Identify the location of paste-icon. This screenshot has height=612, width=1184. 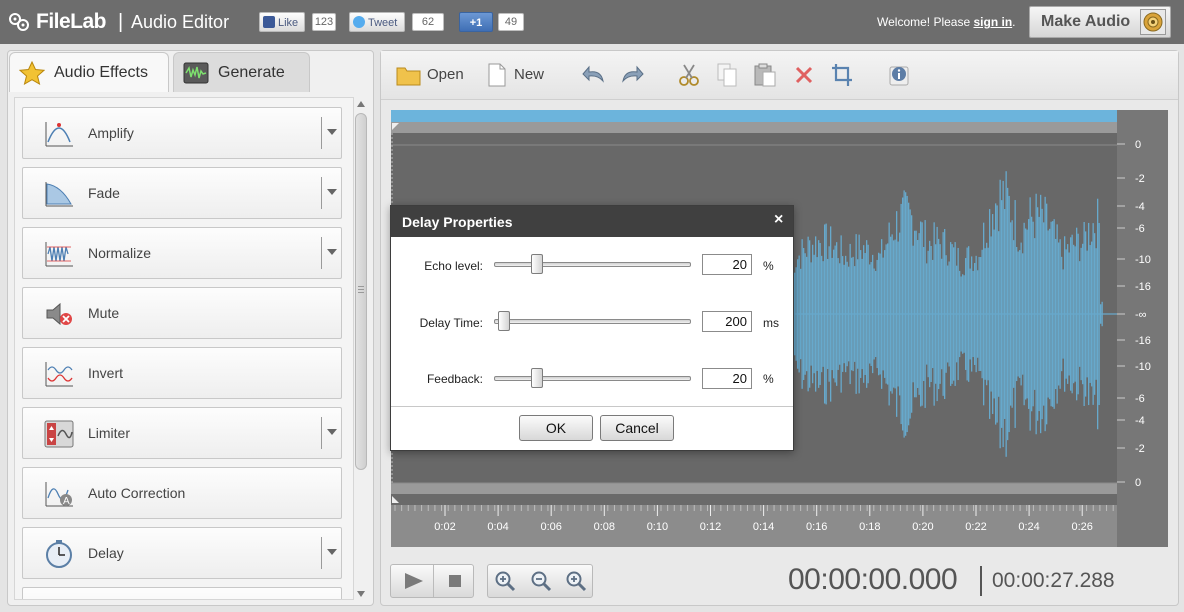
(765, 75).